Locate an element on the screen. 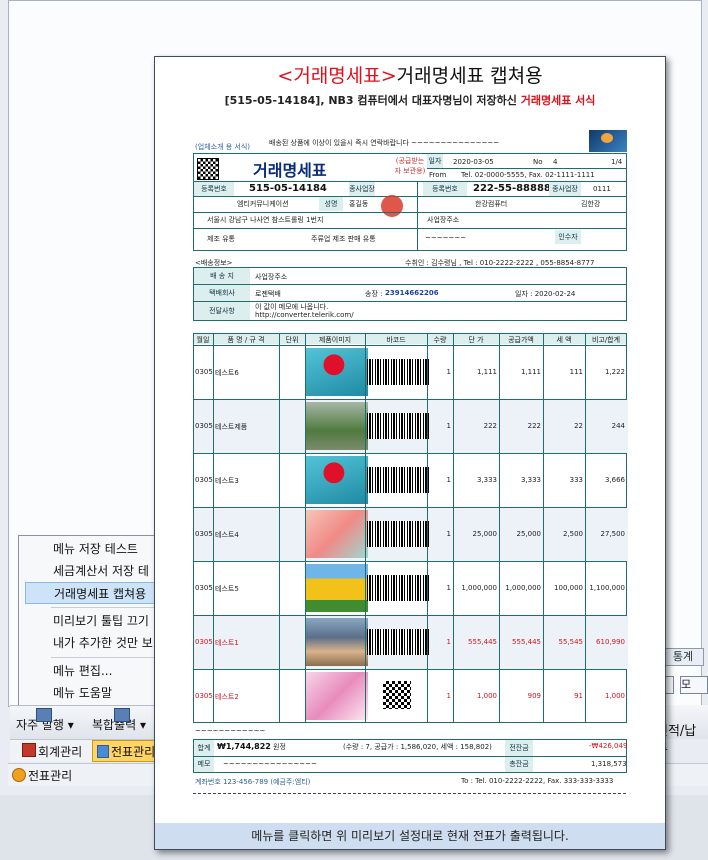 Image resolution: width=708 pixels, height=860 pixels. subtitle-form: 거래명세표 서식 is located at coordinates (558, 100).